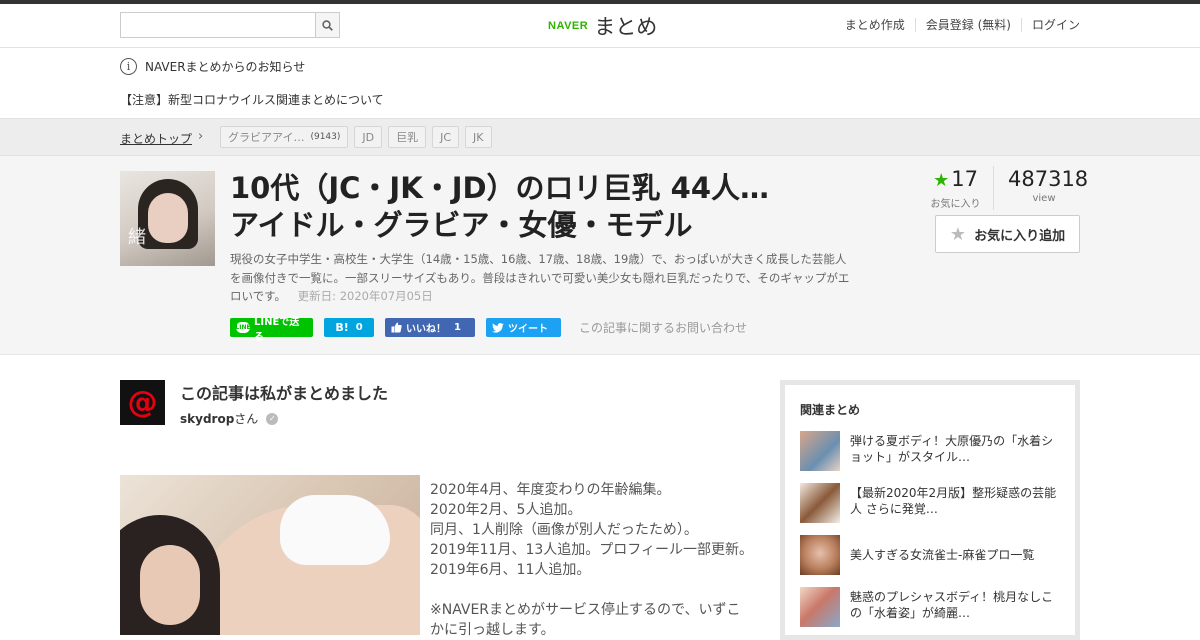  I want to click on twitter-tweet-button: ツイート, so click(523, 327).